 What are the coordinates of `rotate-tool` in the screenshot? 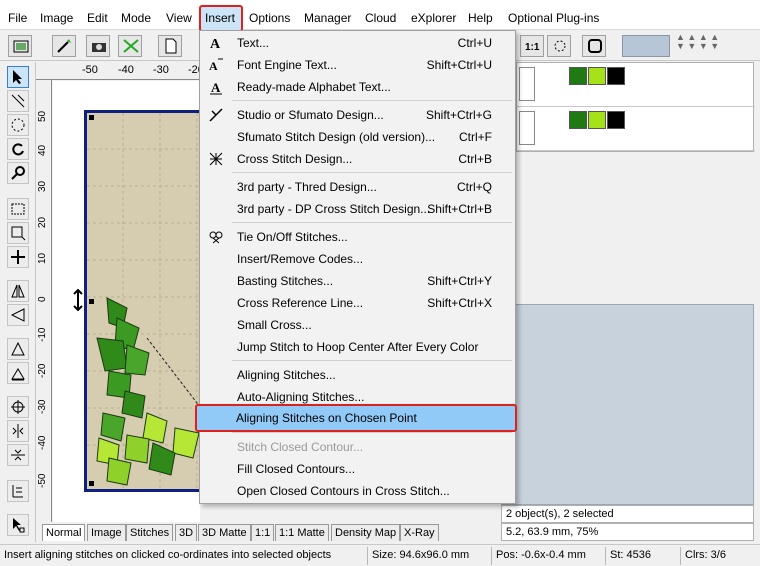 It's located at (18, 149).